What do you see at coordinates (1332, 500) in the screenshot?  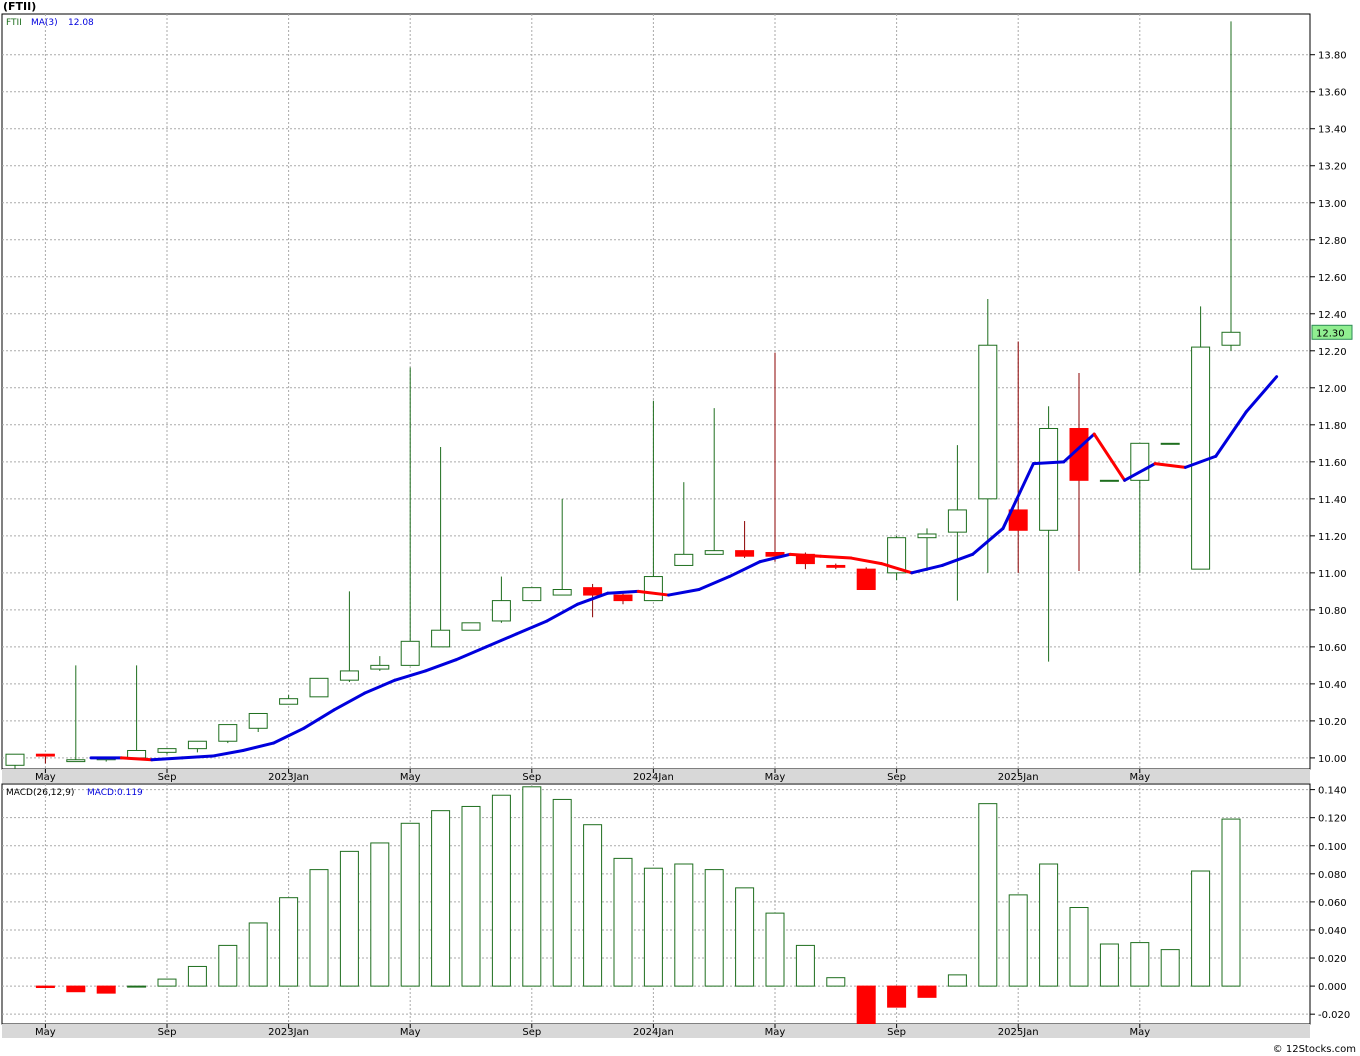 I see `price-tick-label: 11.40` at bounding box center [1332, 500].